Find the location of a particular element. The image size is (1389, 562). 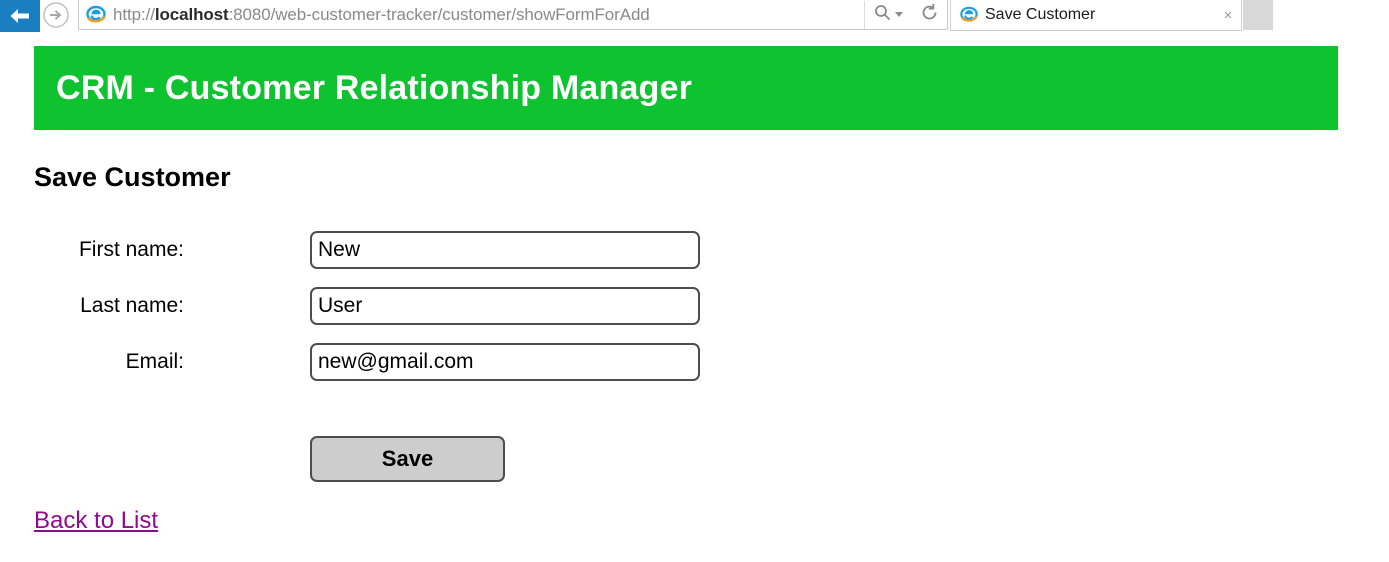

search-button is located at coordinates (887, 14).